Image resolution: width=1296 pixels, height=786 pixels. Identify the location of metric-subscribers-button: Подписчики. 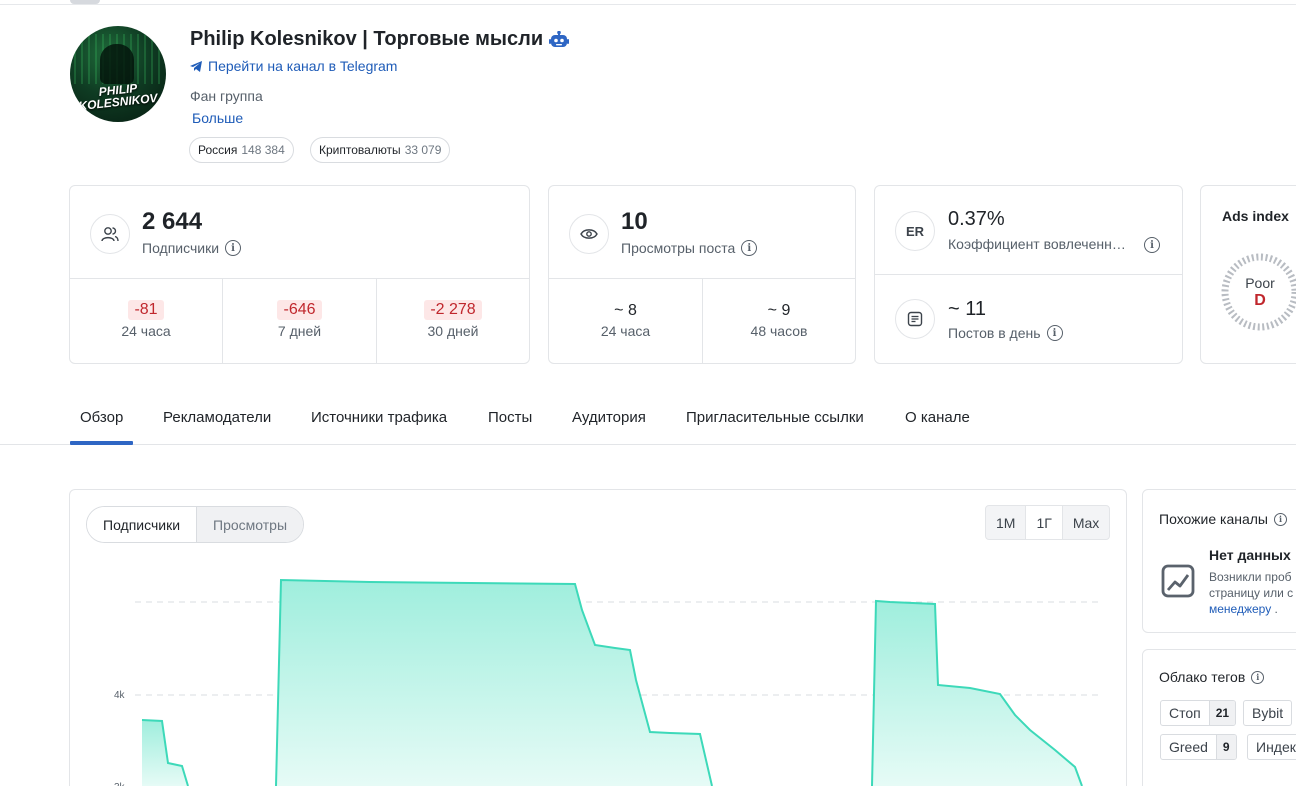
(142, 524).